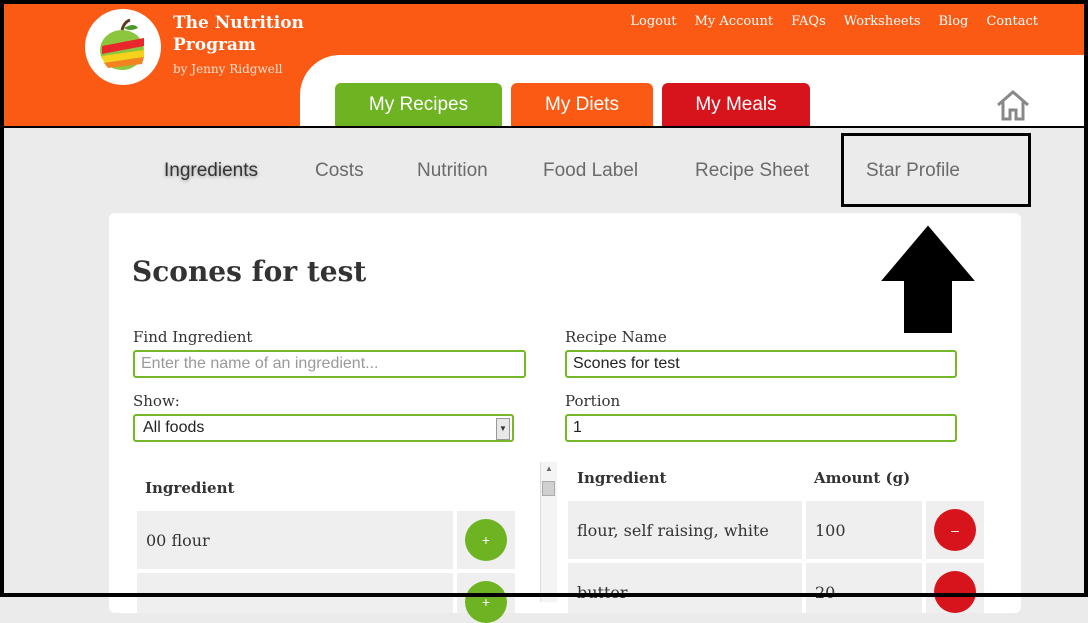  I want to click on tab-my-meals: My Meals, so click(736, 105).